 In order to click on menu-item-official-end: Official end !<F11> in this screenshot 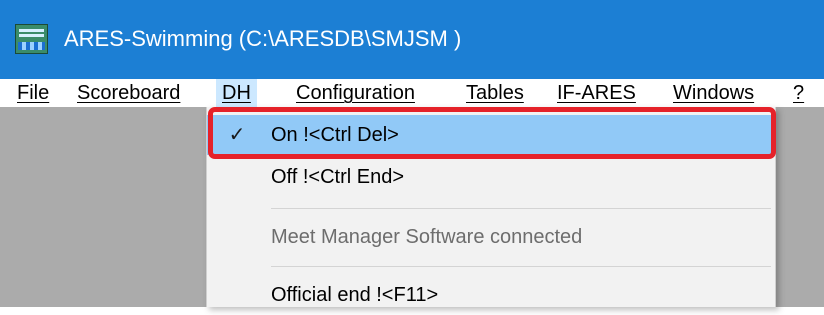, I will do `click(491, 295)`.